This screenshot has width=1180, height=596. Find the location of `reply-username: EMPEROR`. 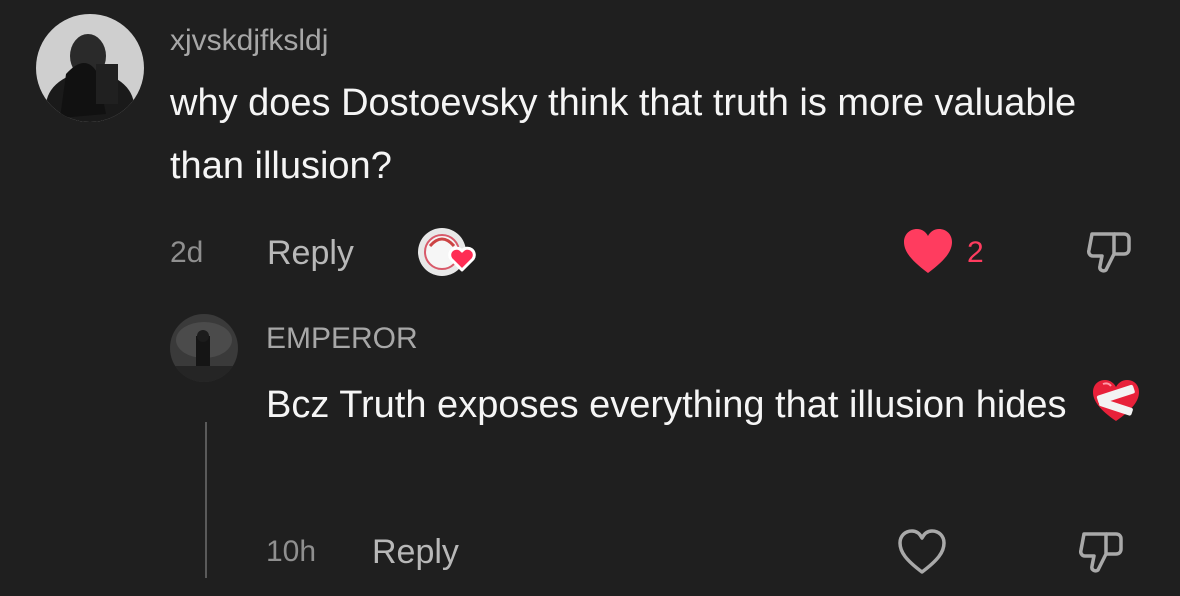

reply-username: EMPEROR is located at coordinates (342, 339).